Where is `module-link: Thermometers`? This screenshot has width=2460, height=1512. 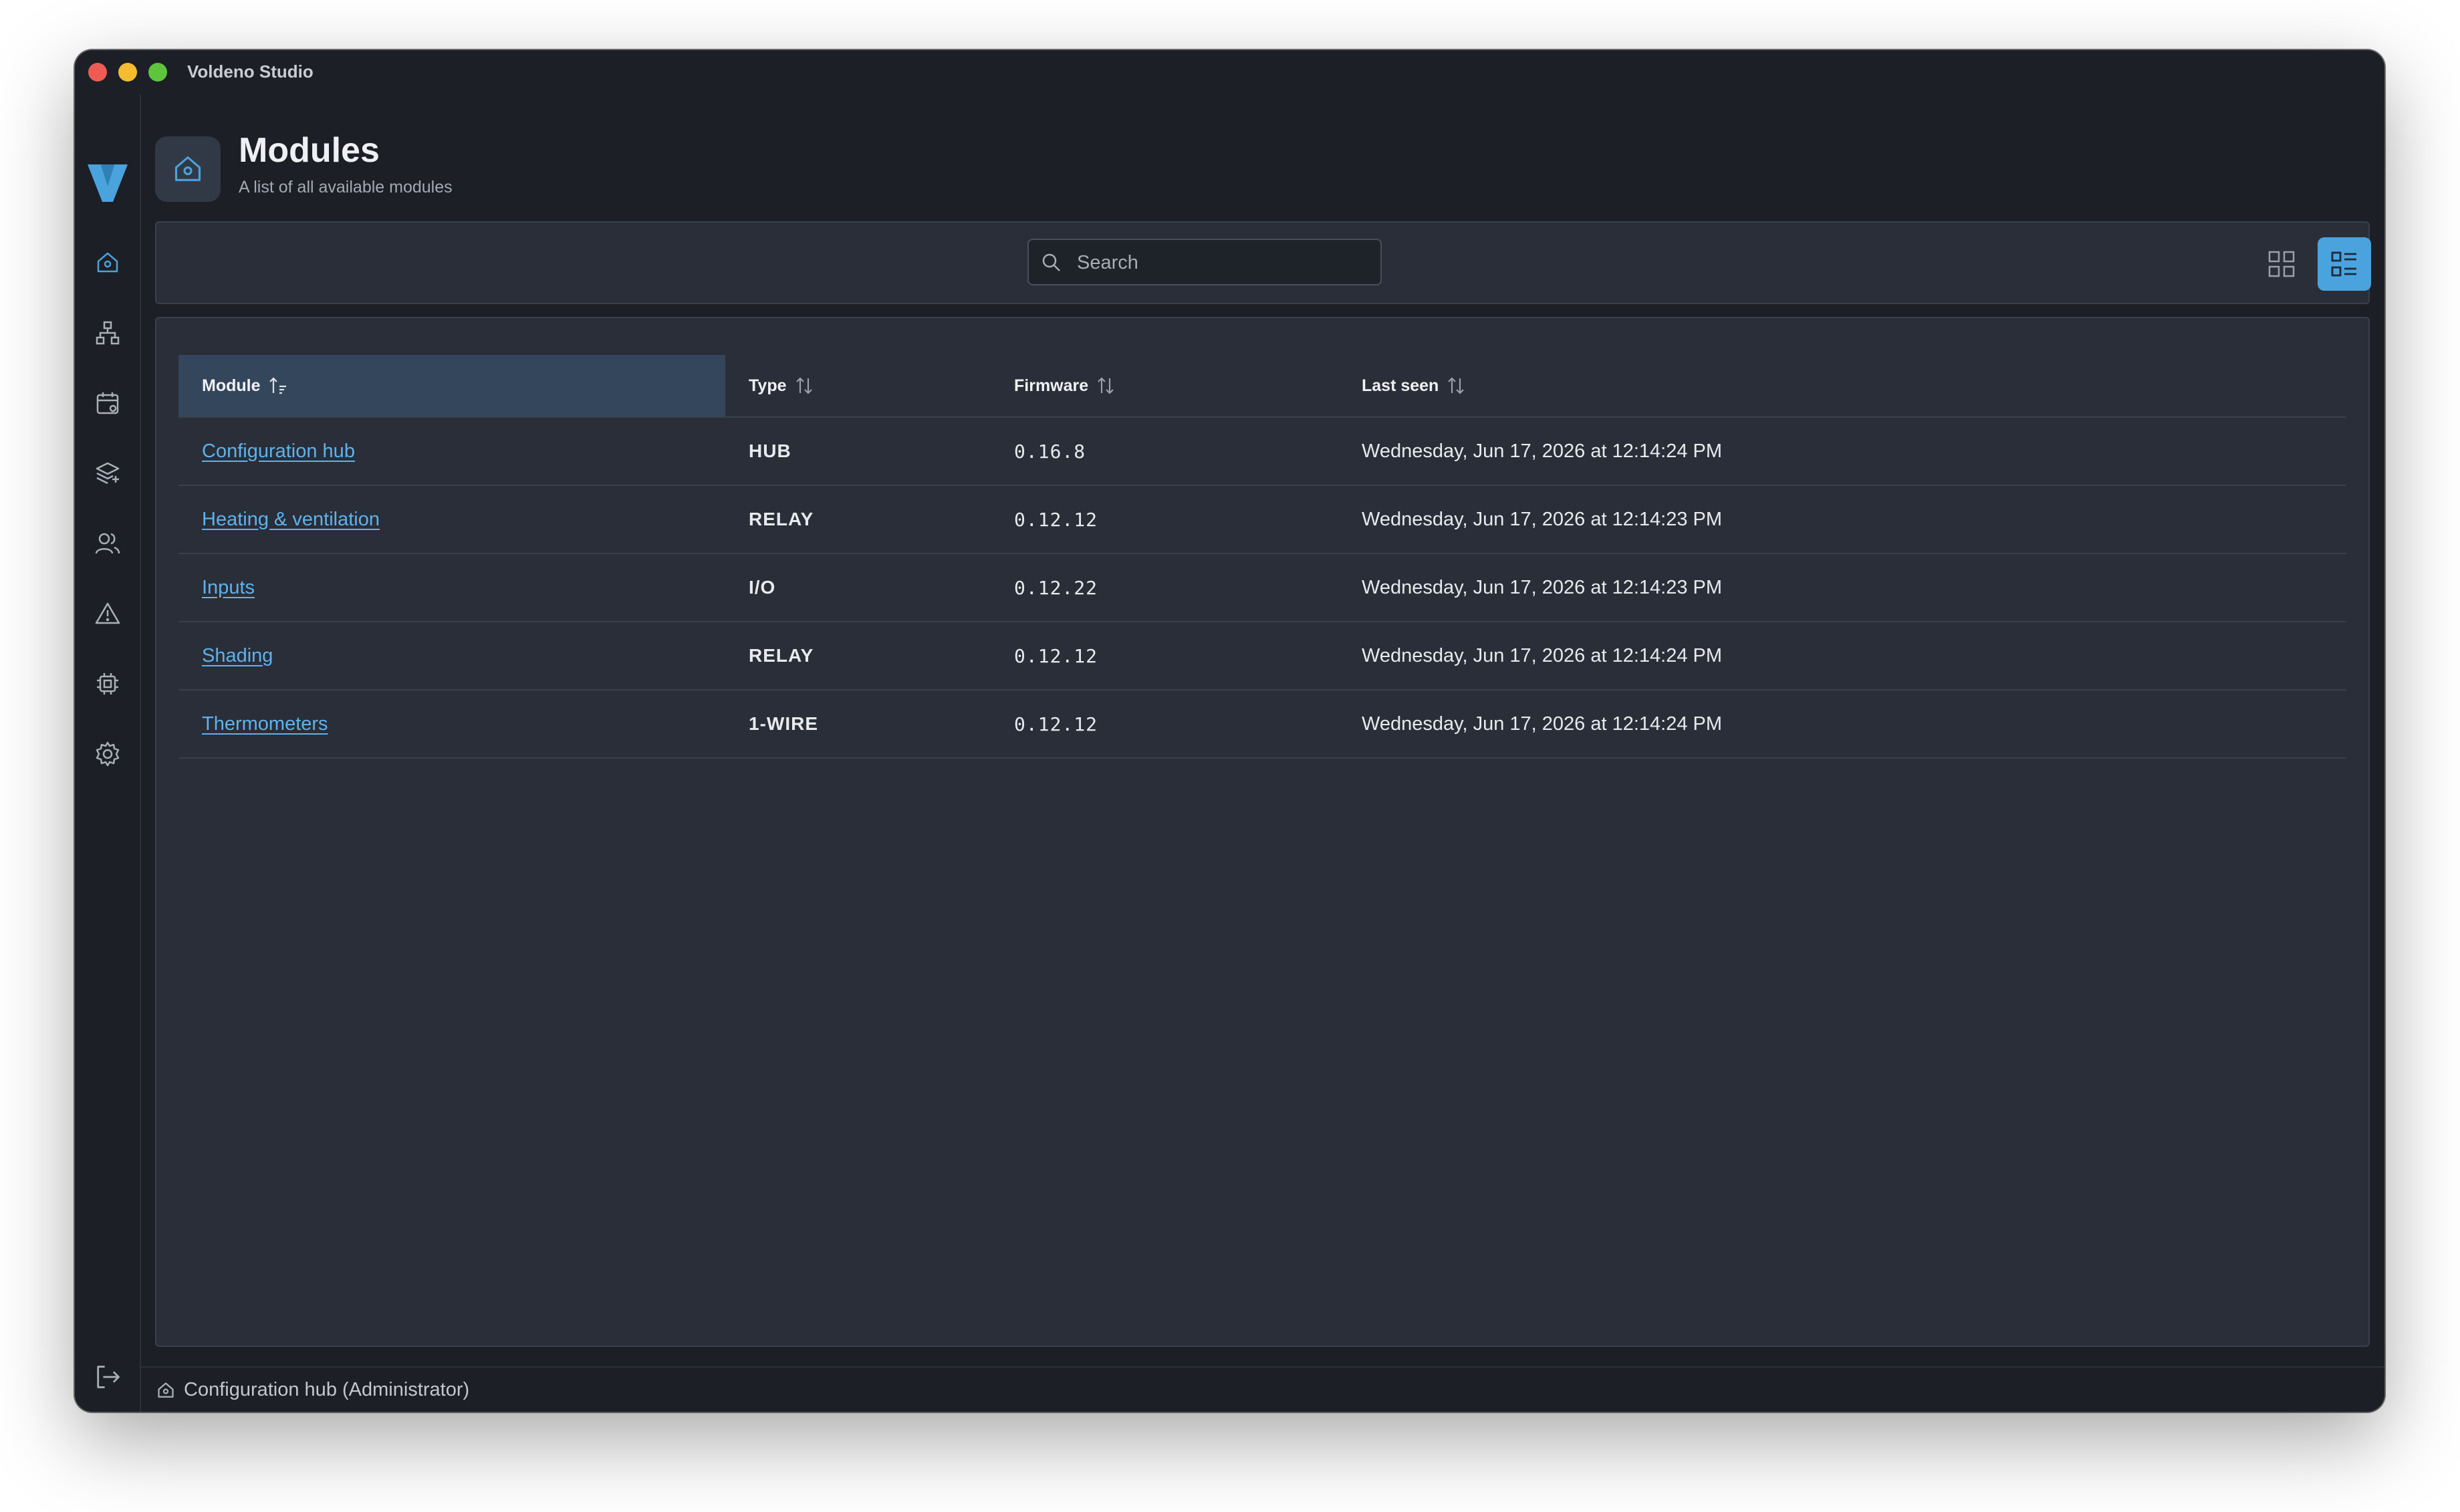
module-link: Thermometers is located at coordinates (265, 723).